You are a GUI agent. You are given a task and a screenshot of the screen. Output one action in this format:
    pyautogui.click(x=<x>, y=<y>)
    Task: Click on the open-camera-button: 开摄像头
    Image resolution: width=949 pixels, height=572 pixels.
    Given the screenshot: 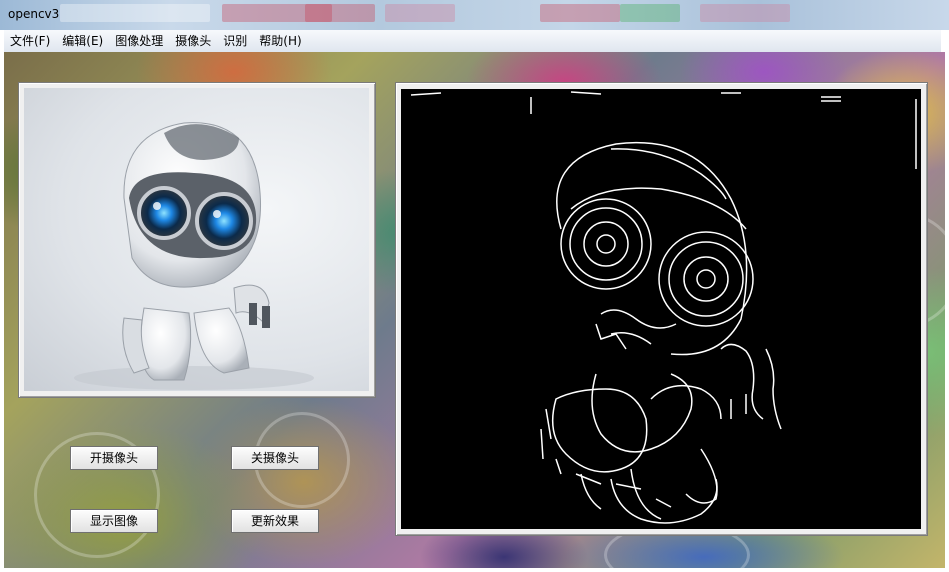 What is the action you would take?
    pyautogui.click(x=114, y=458)
    